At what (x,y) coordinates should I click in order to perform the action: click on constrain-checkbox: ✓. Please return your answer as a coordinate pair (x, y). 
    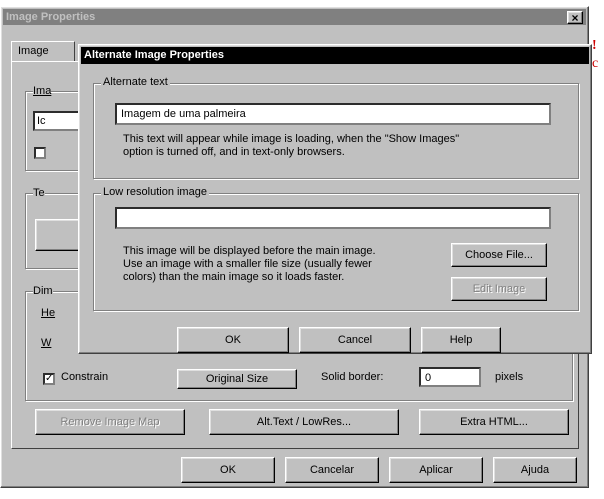
    Looking at the image, I should click on (49, 379).